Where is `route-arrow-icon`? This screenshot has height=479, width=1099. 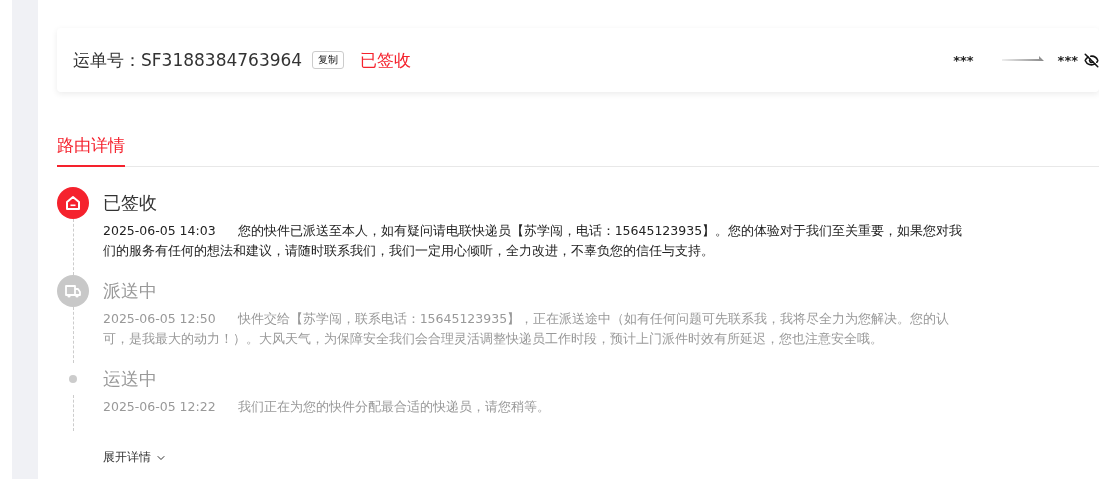 route-arrow-icon is located at coordinates (1022, 60).